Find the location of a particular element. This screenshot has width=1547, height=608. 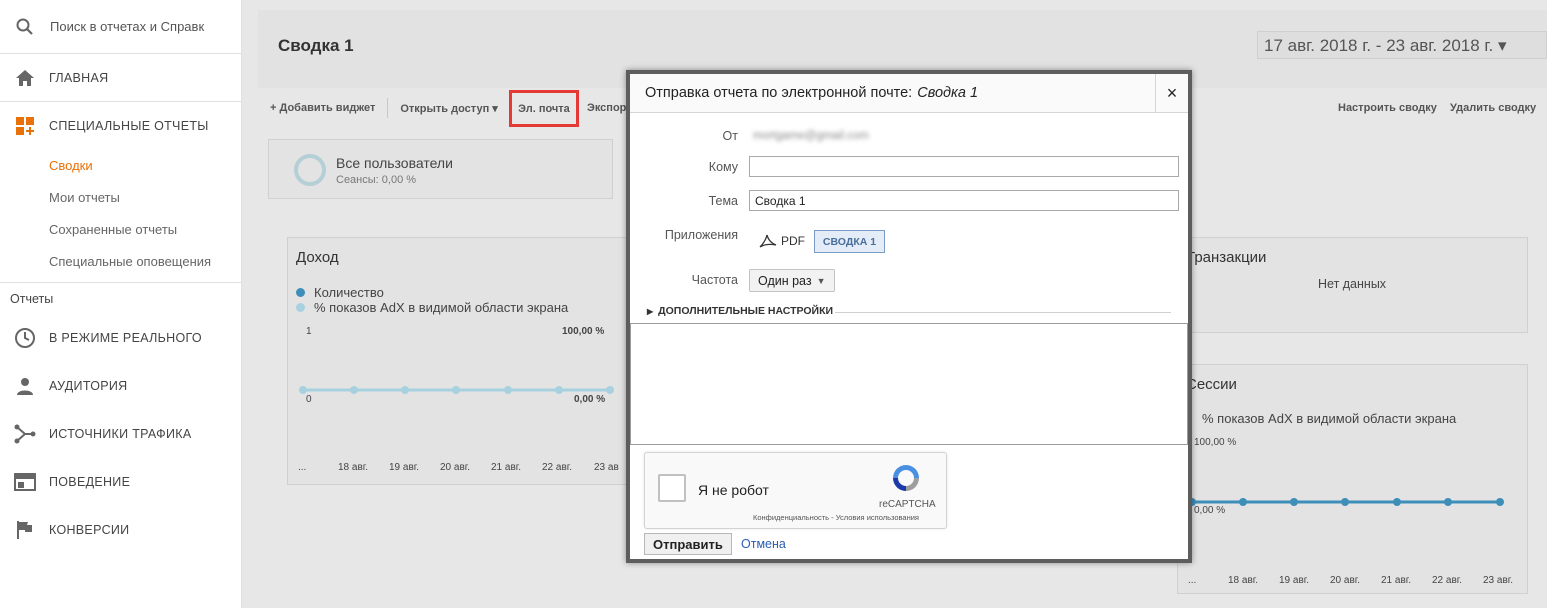

sidebar-item-audience: АУДИТОРИЯ is located at coordinates (120, 386).